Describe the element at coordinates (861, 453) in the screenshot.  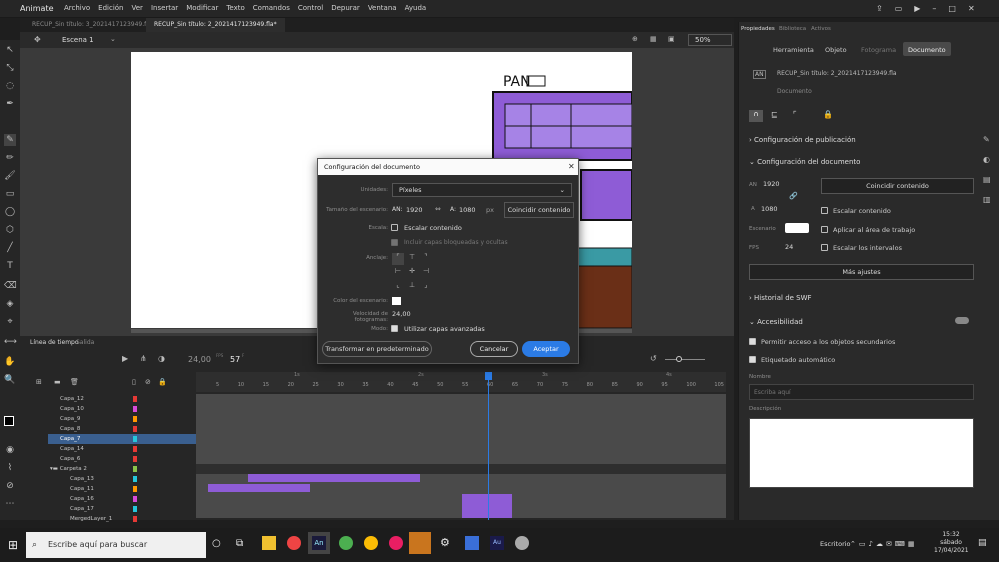
I see `description-textarea` at that location.